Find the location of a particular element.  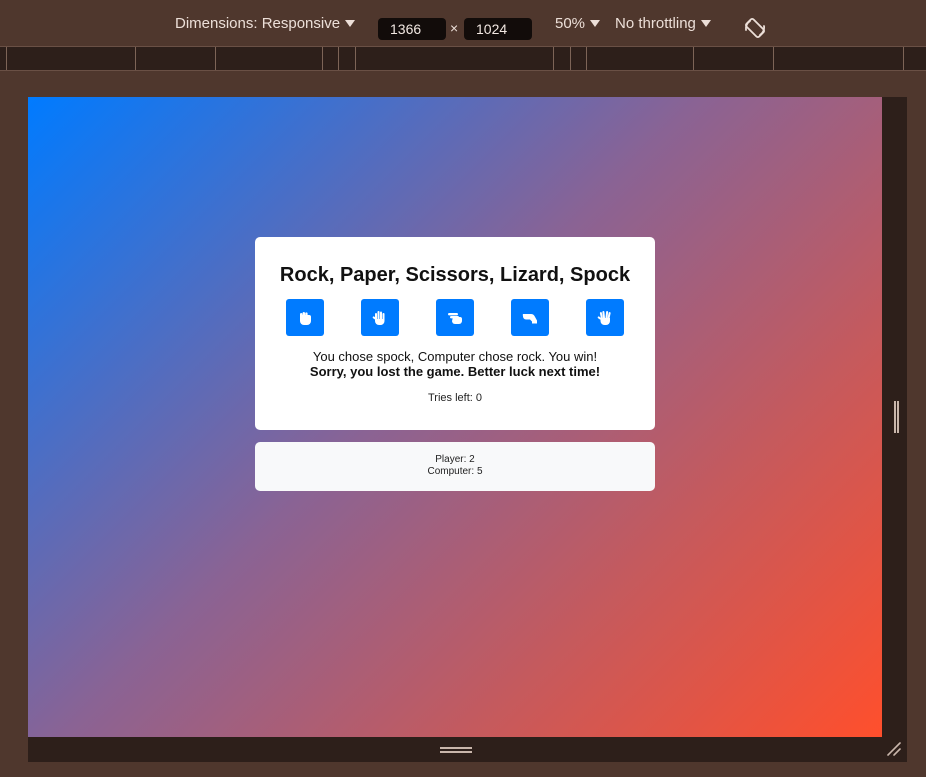

player-score: Player: 2 is located at coordinates (455, 459).